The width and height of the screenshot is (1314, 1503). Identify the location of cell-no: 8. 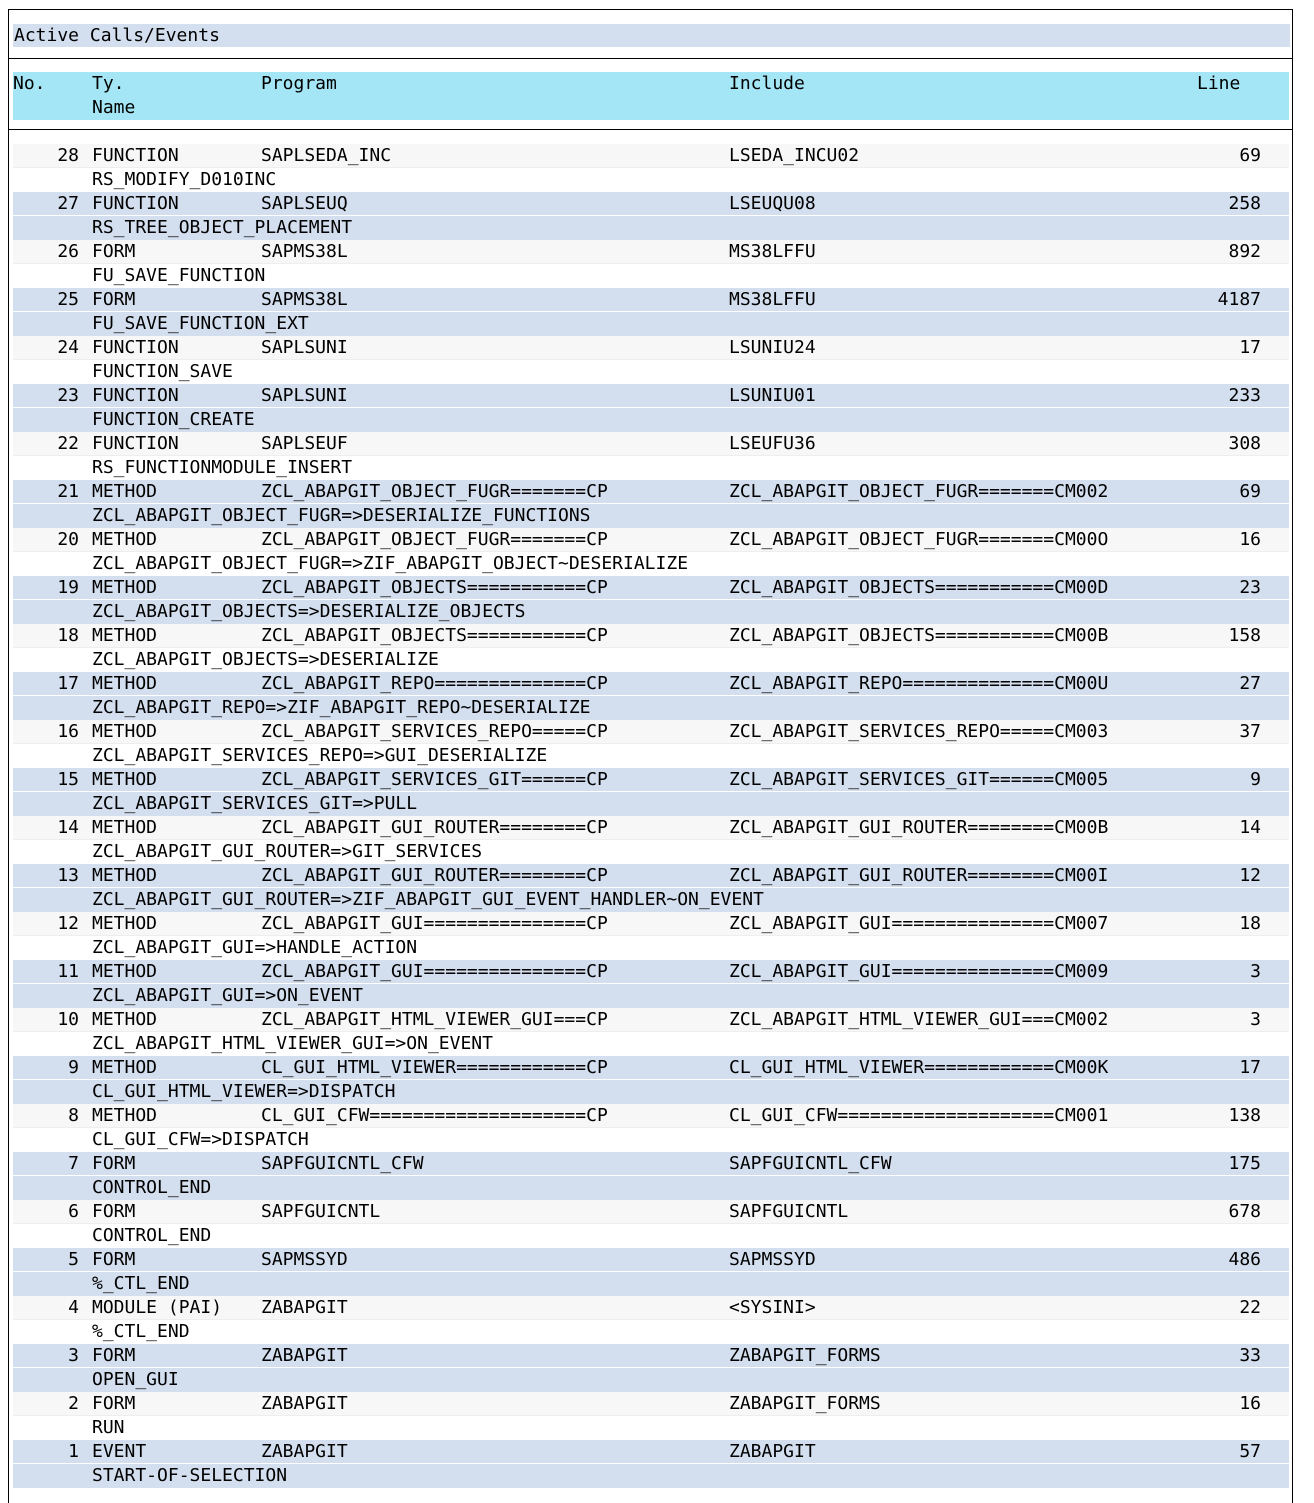
(73, 1115).